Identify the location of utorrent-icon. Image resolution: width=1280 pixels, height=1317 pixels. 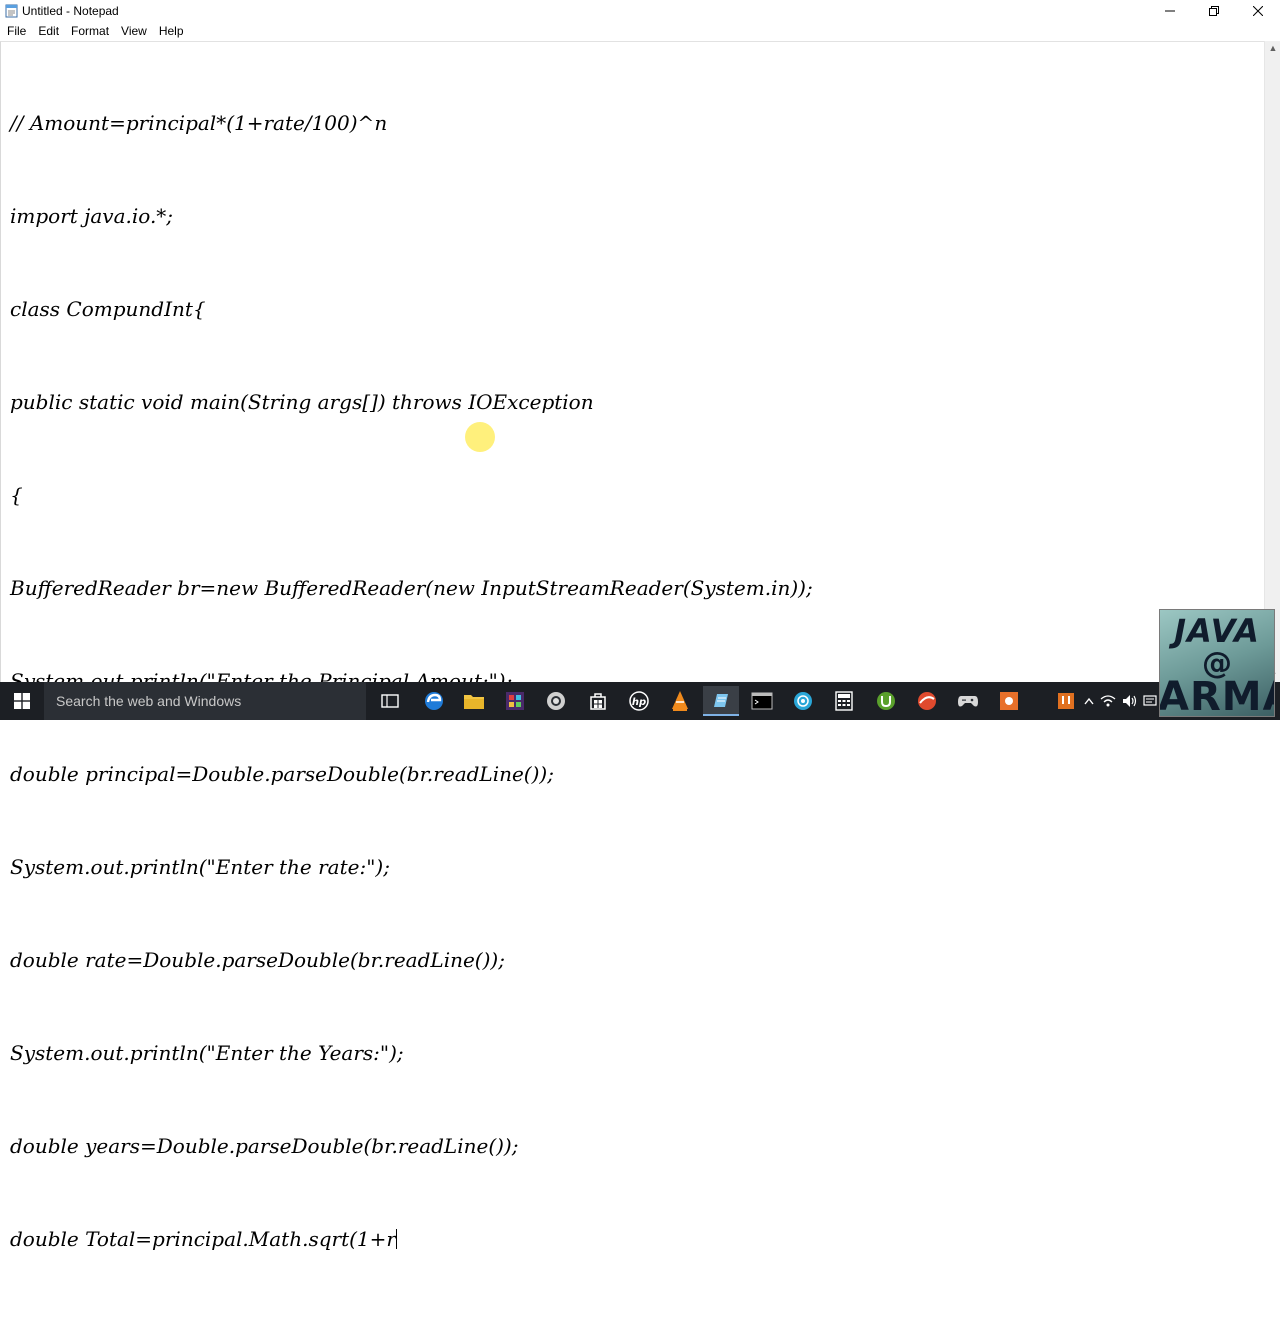
(886, 701).